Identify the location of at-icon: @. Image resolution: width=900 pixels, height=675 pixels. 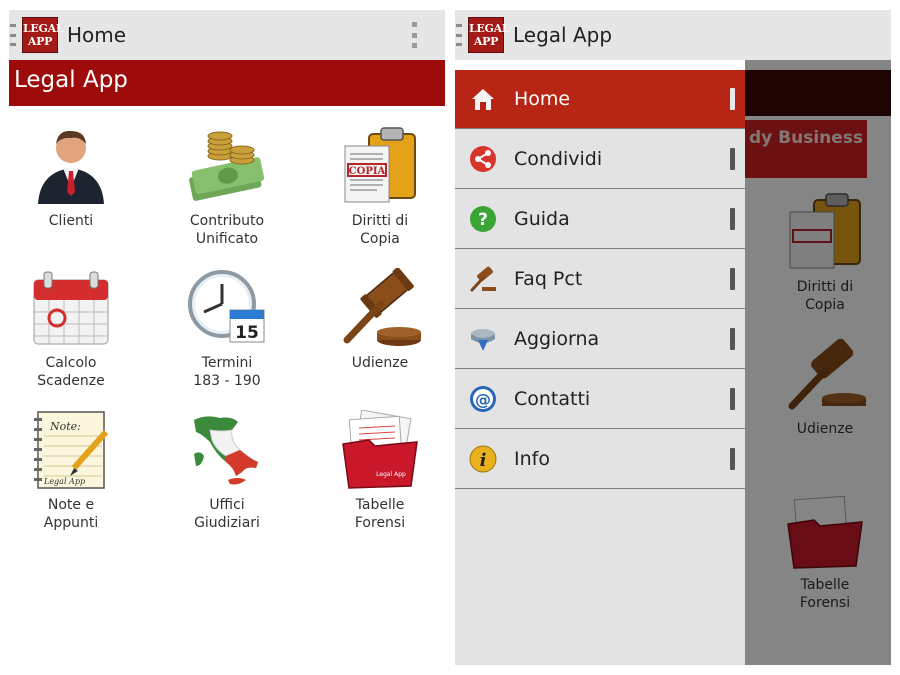
(483, 399).